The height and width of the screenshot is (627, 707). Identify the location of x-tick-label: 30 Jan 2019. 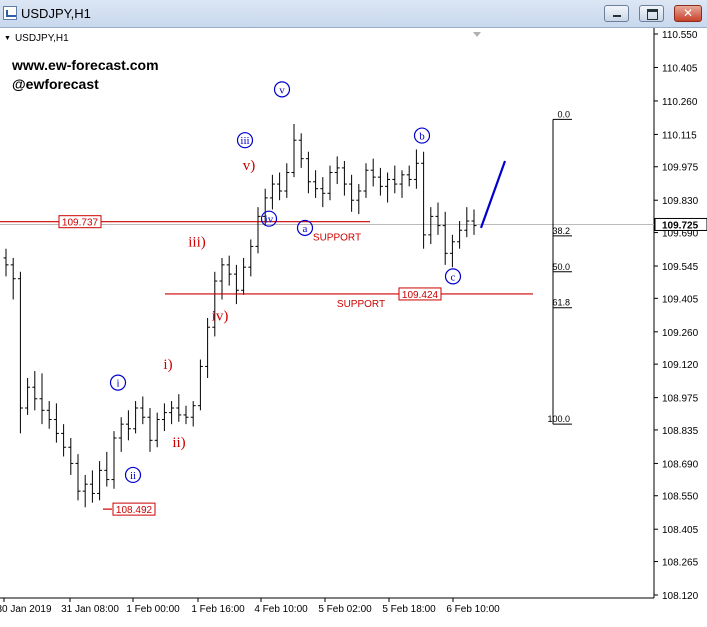
(26, 609).